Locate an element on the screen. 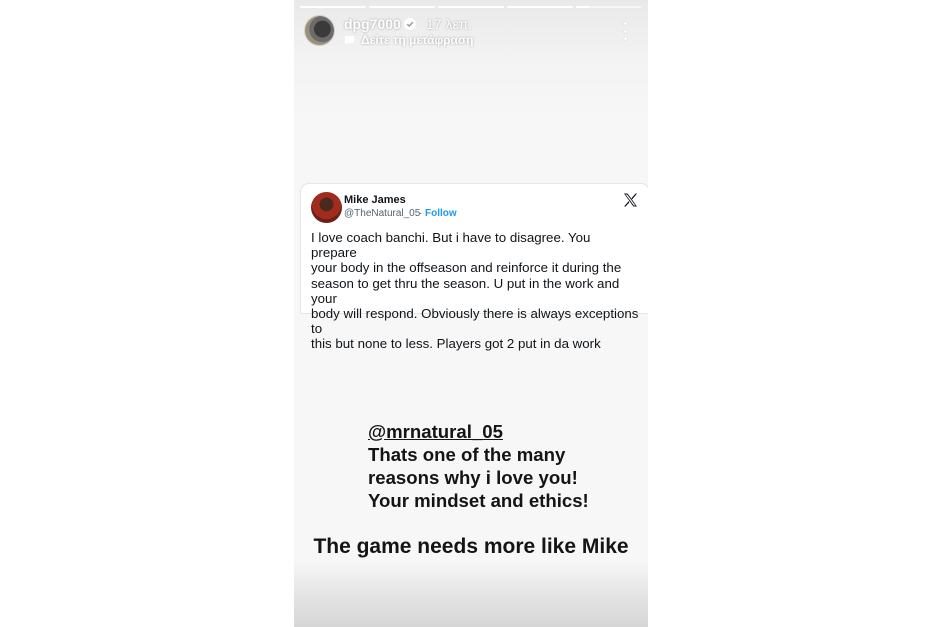 This screenshot has width=940, height=627. follow-button: Follow is located at coordinates (441, 213).